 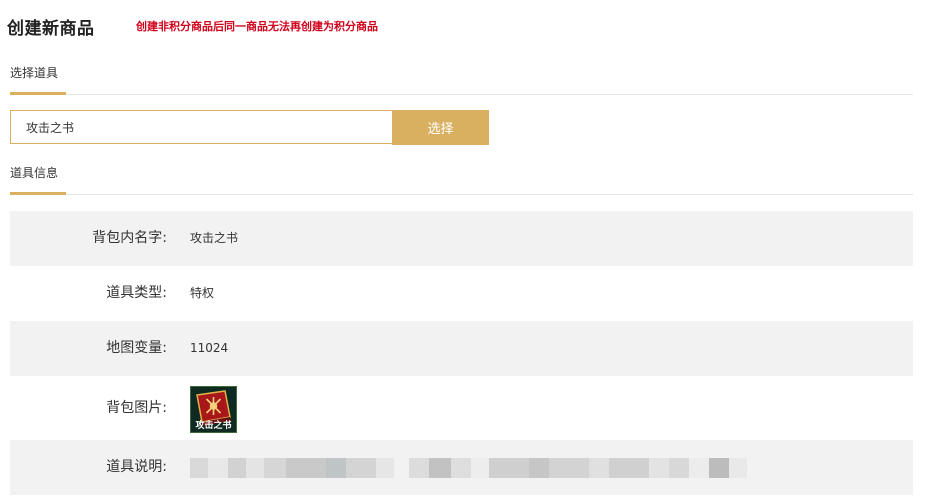 I want to click on bag-image-caption: 攻击之书, so click(x=213, y=425).